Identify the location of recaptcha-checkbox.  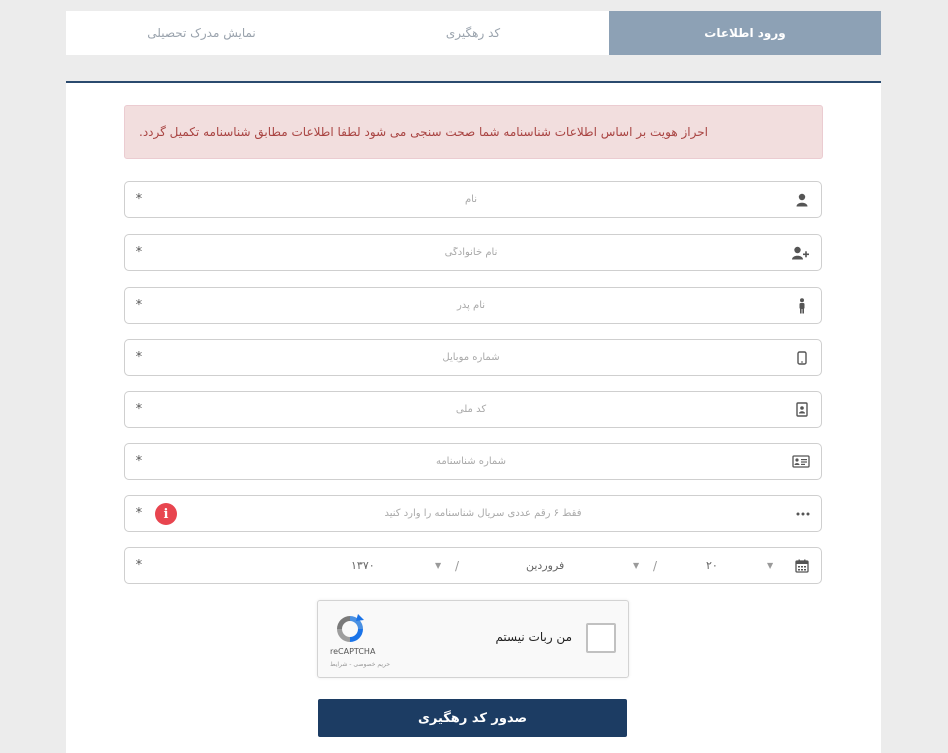
(601, 638).